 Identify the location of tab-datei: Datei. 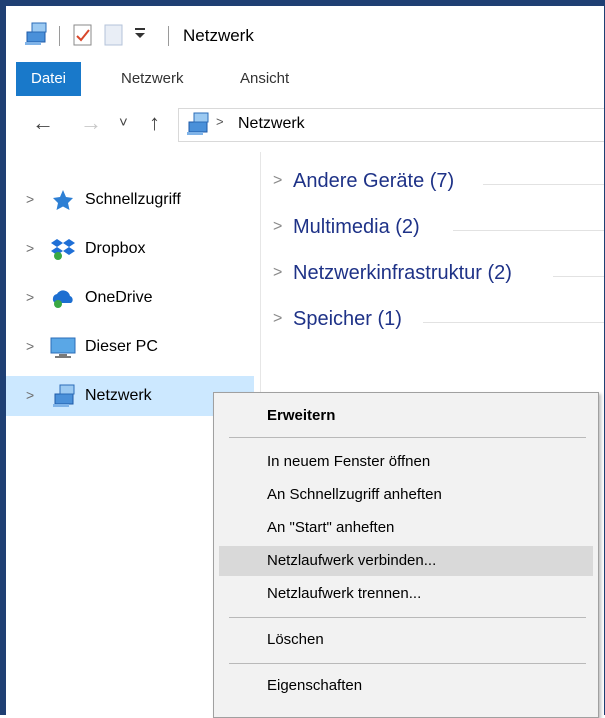
(49, 79).